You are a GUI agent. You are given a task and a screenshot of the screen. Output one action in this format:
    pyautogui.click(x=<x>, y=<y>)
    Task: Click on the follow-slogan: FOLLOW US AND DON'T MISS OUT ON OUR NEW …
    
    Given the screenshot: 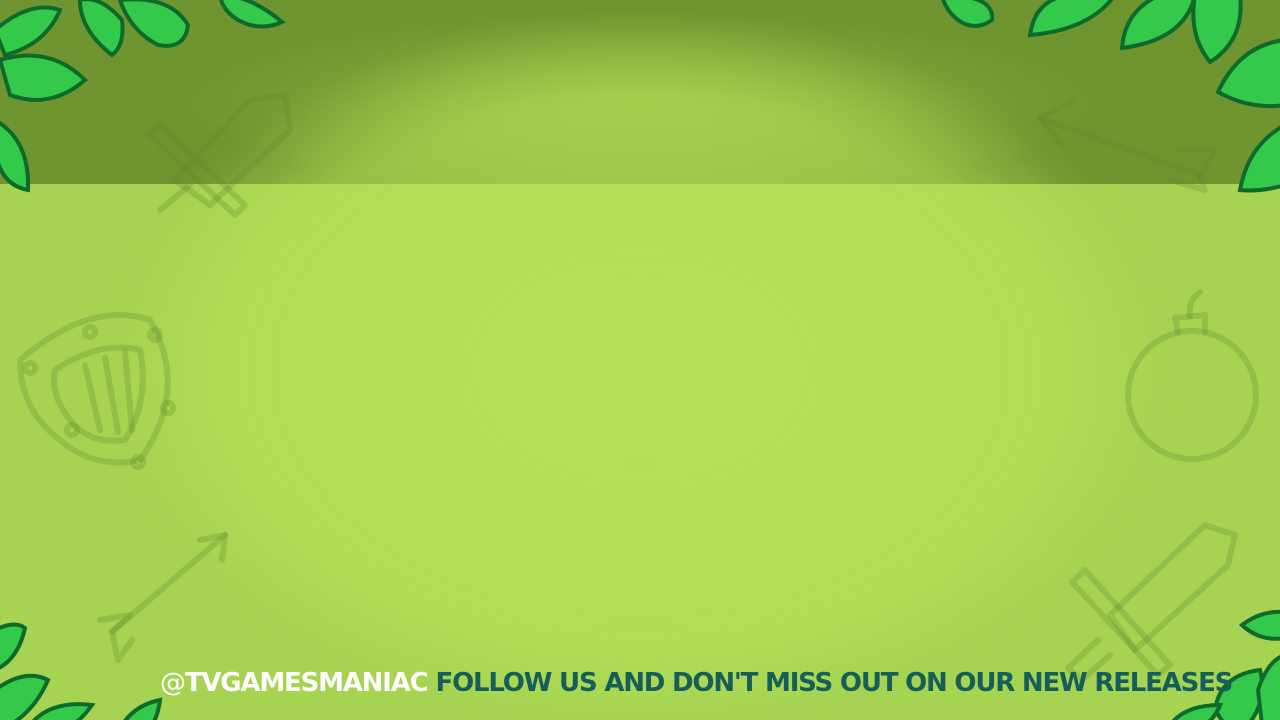 What is the action you would take?
    pyautogui.click(x=834, y=683)
    